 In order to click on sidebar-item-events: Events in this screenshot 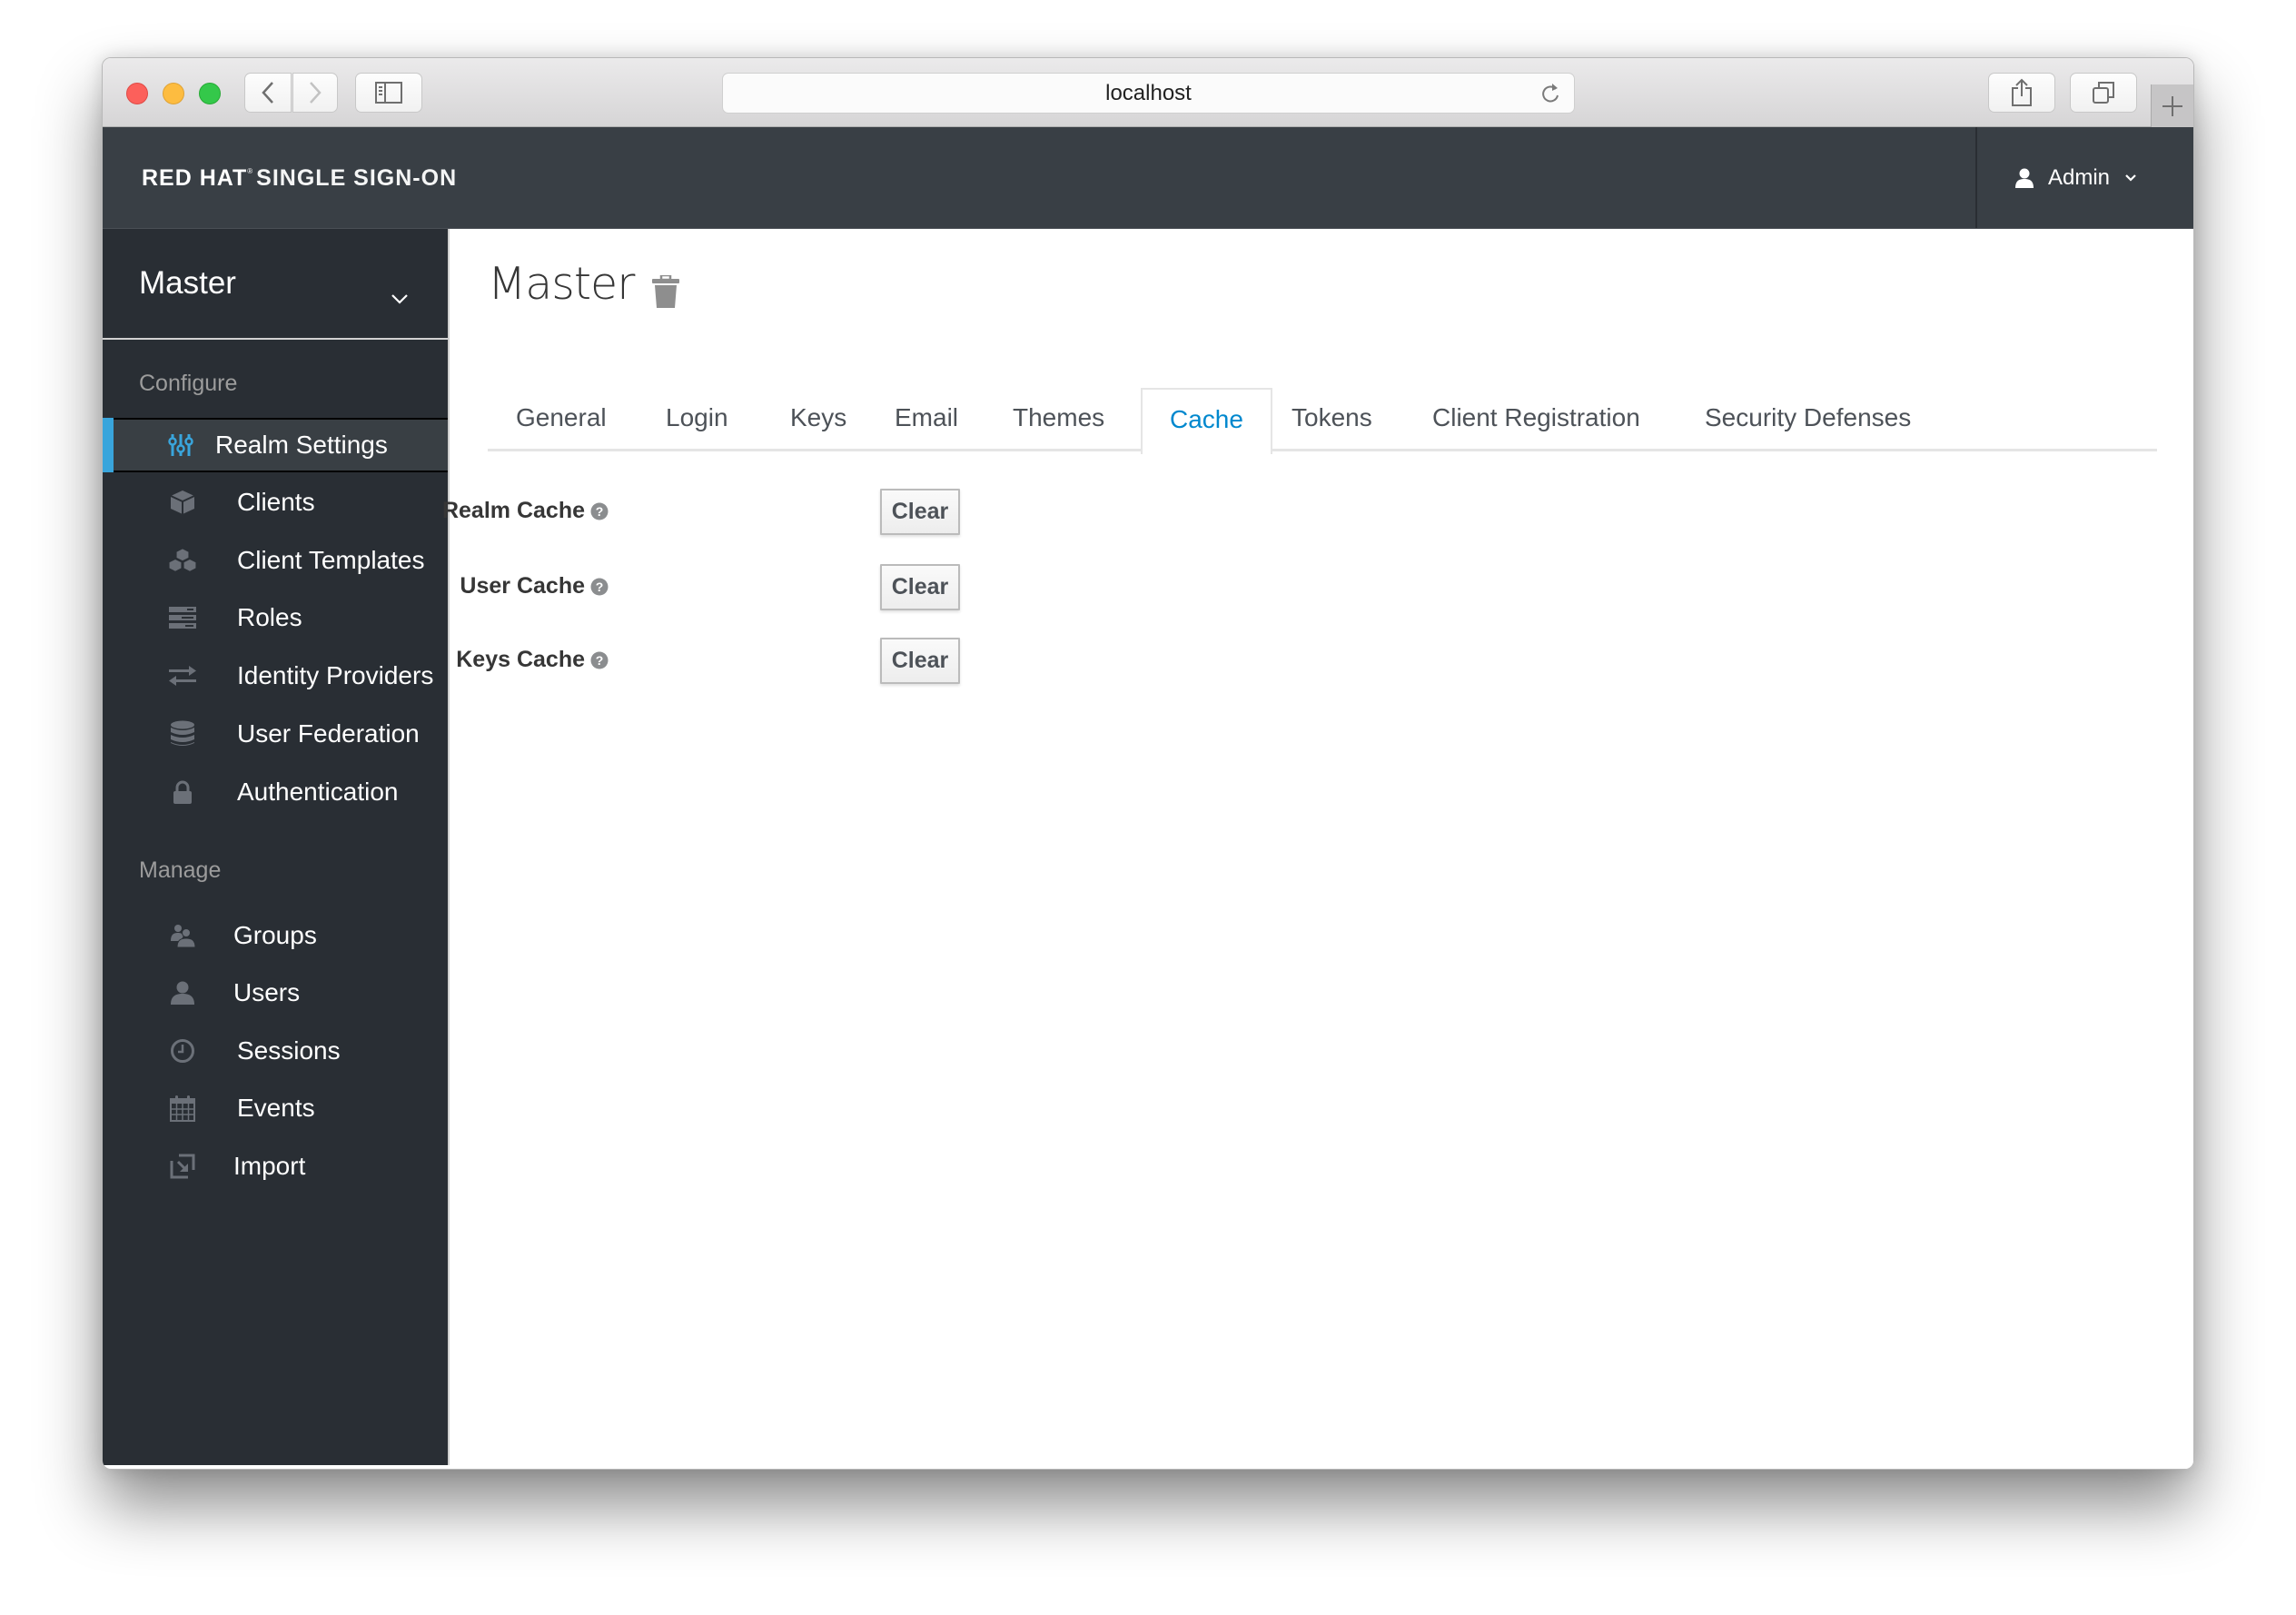, I will do `click(275, 1108)`.